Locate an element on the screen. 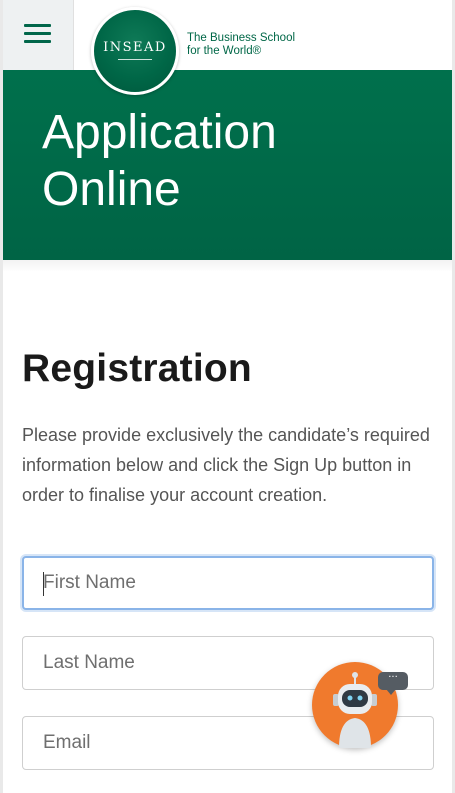 The image size is (455, 793). tagline-line-2: for the World® is located at coordinates (224, 51).